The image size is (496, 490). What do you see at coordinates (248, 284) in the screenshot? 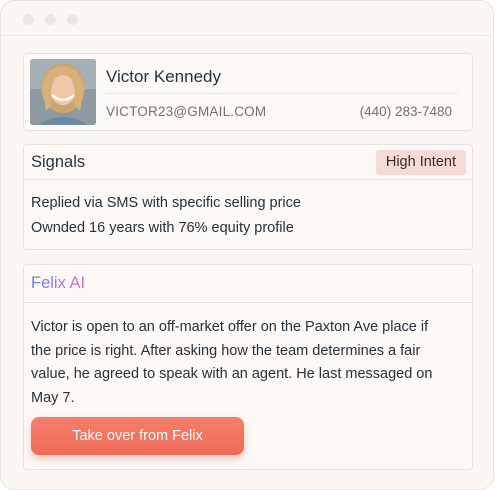
I see `felix-header: Felix AI` at bounding box center [248, 284].